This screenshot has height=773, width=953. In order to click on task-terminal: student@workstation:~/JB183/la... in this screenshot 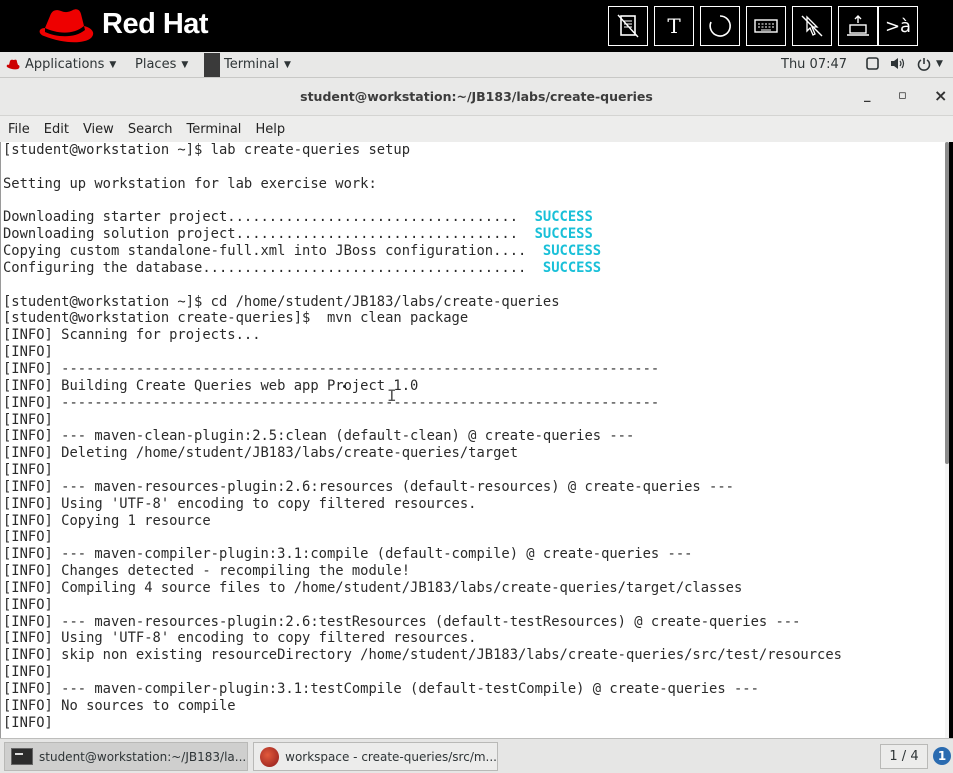, I will do `click(126, 756)`.